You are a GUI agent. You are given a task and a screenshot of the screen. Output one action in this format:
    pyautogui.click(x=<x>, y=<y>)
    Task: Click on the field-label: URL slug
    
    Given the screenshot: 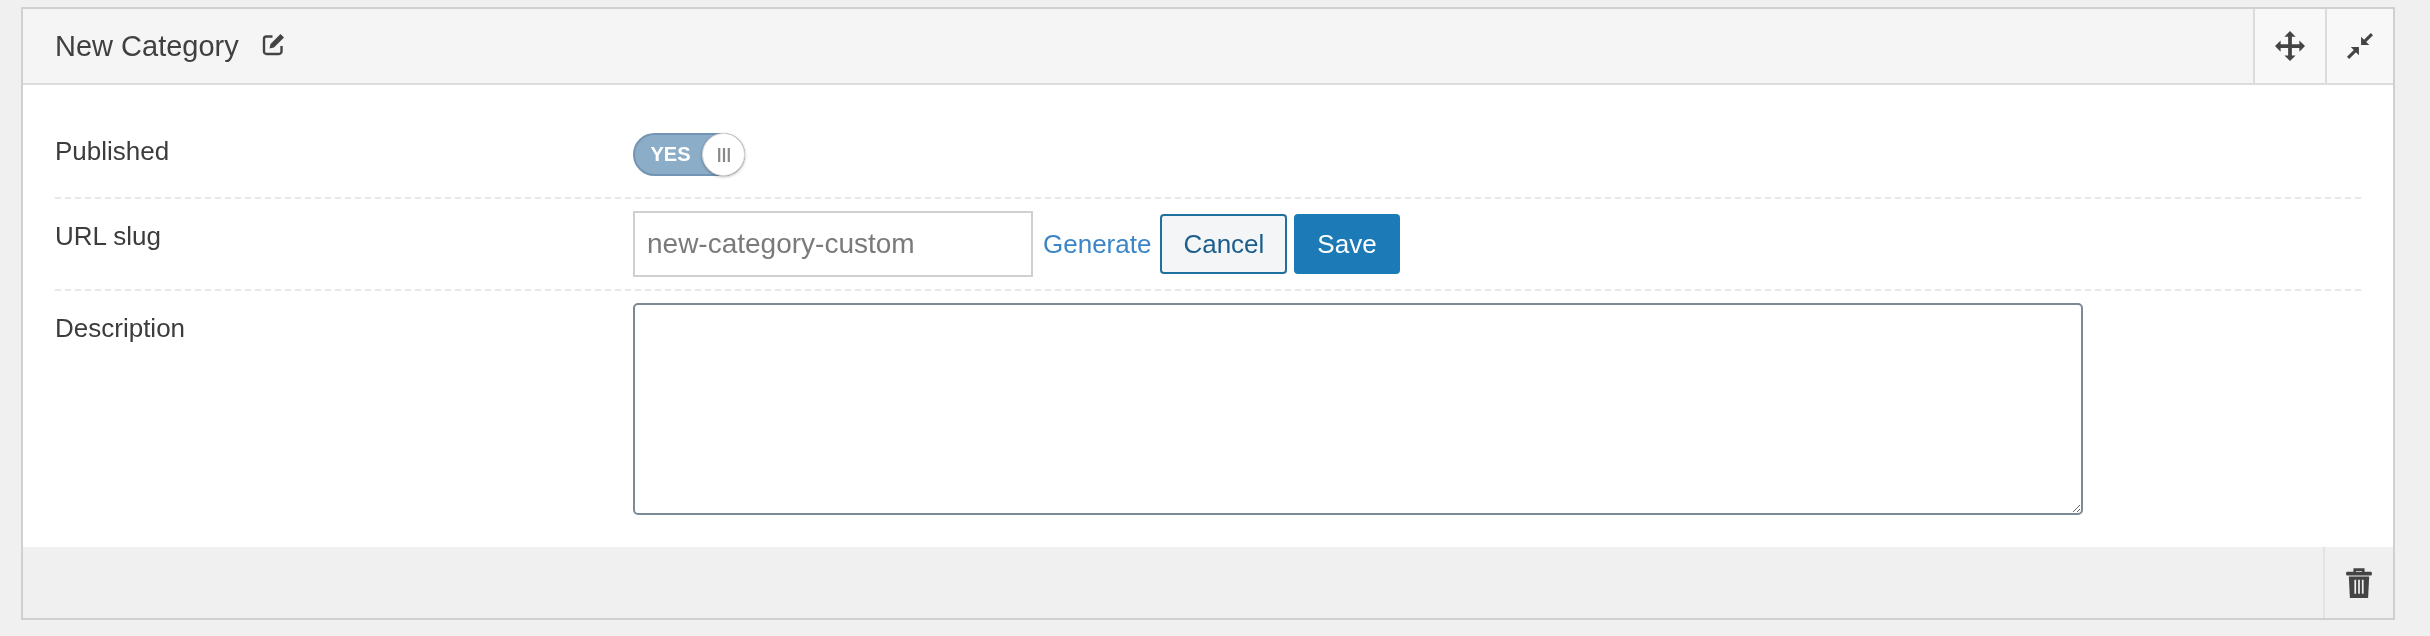 What is the action you would take?
    pyautogui.click(x=108, y=236)
    